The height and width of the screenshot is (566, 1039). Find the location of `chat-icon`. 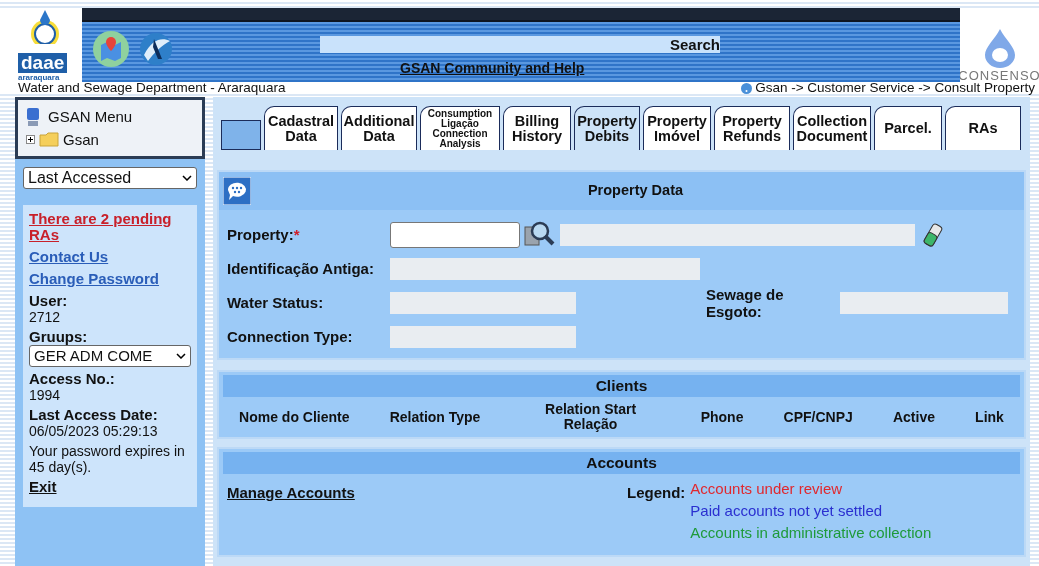

chat-icon is located at coordinates (237, 191).